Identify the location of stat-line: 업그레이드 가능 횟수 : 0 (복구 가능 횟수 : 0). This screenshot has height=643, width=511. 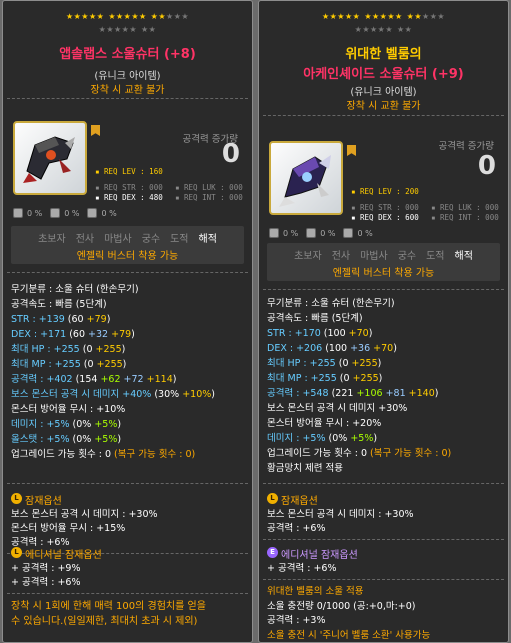
(359, 454).